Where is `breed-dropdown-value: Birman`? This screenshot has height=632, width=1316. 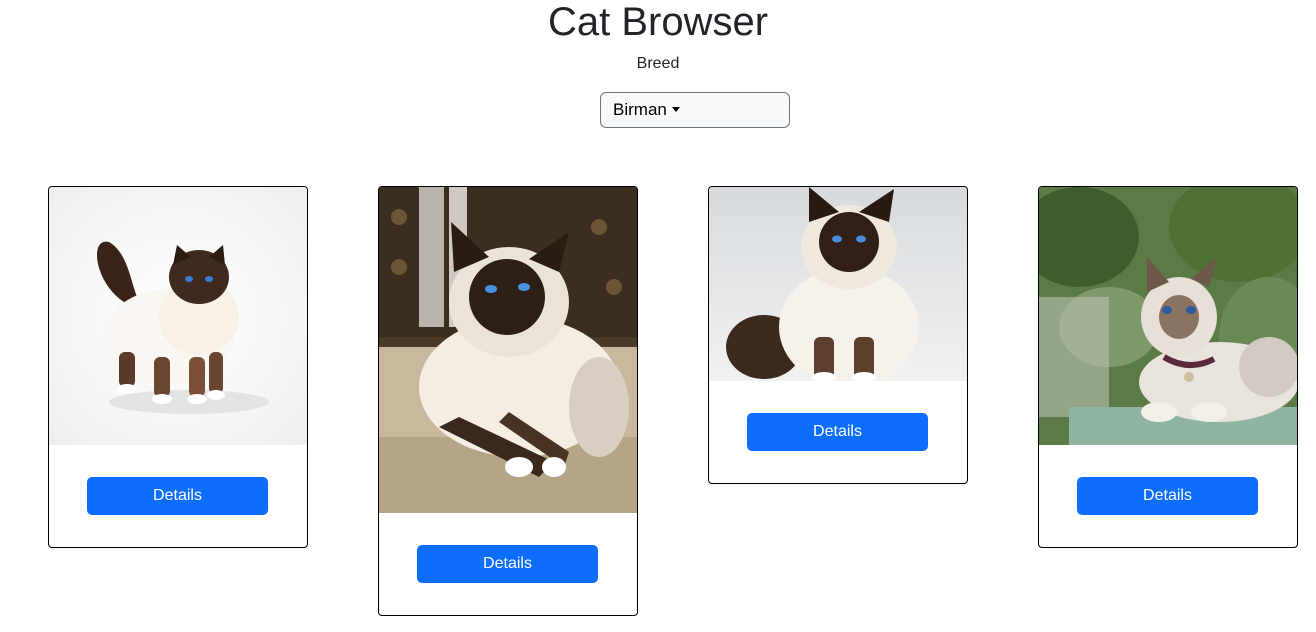
breed-dropdown-value: Birman is located at coordinates (640, 109).